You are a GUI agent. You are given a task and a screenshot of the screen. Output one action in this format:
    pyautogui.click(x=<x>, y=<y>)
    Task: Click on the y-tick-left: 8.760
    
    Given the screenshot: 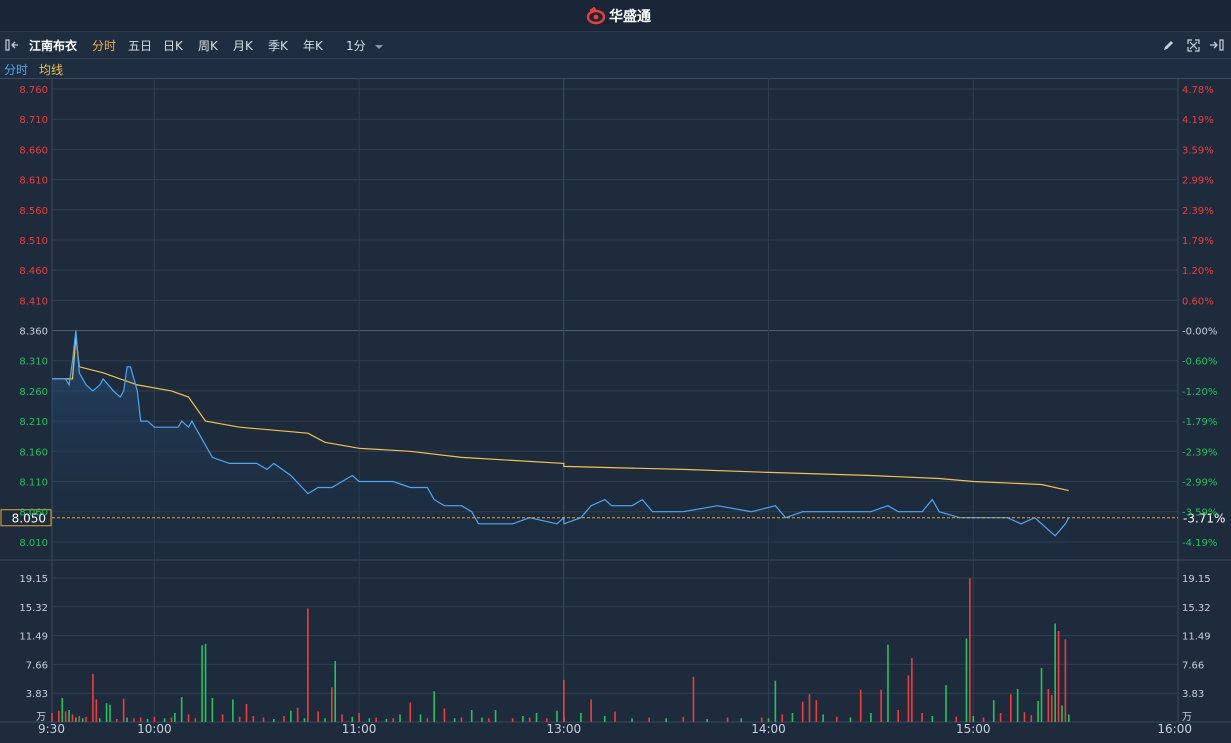 What is the action you would take?
    pyautogui.click(x=33, y=90)
    